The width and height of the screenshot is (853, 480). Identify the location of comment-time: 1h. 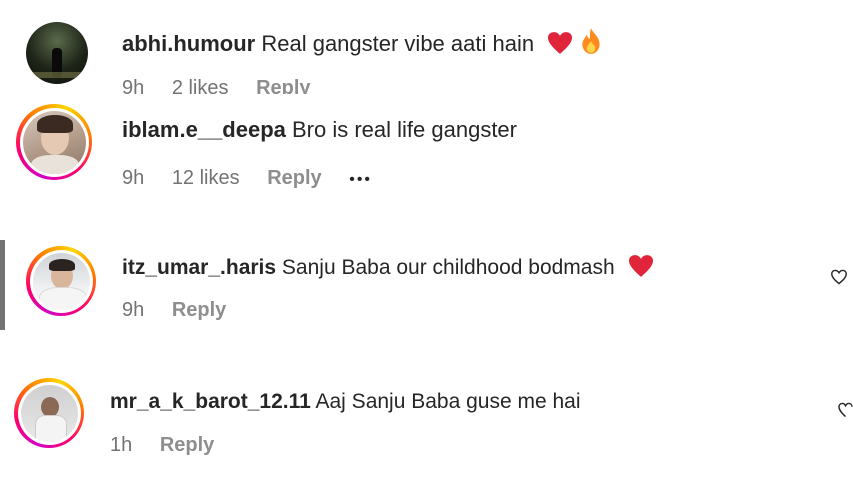
(121, 445).